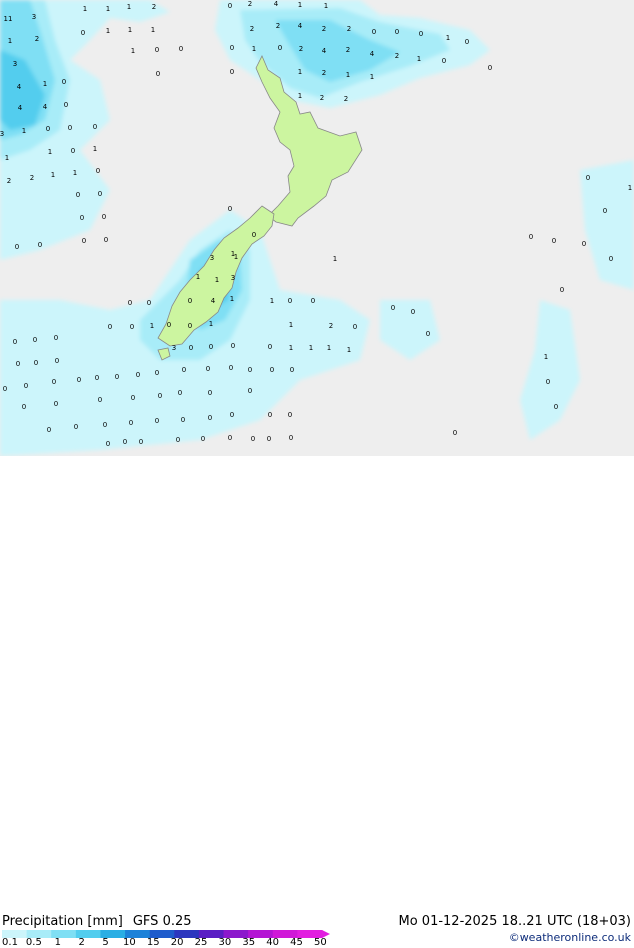 The image size is (634, 948). What do you see at coordinates (249, 942) in the screenshot?
I see `legend-label: 35` at bounding box center [249, 942].